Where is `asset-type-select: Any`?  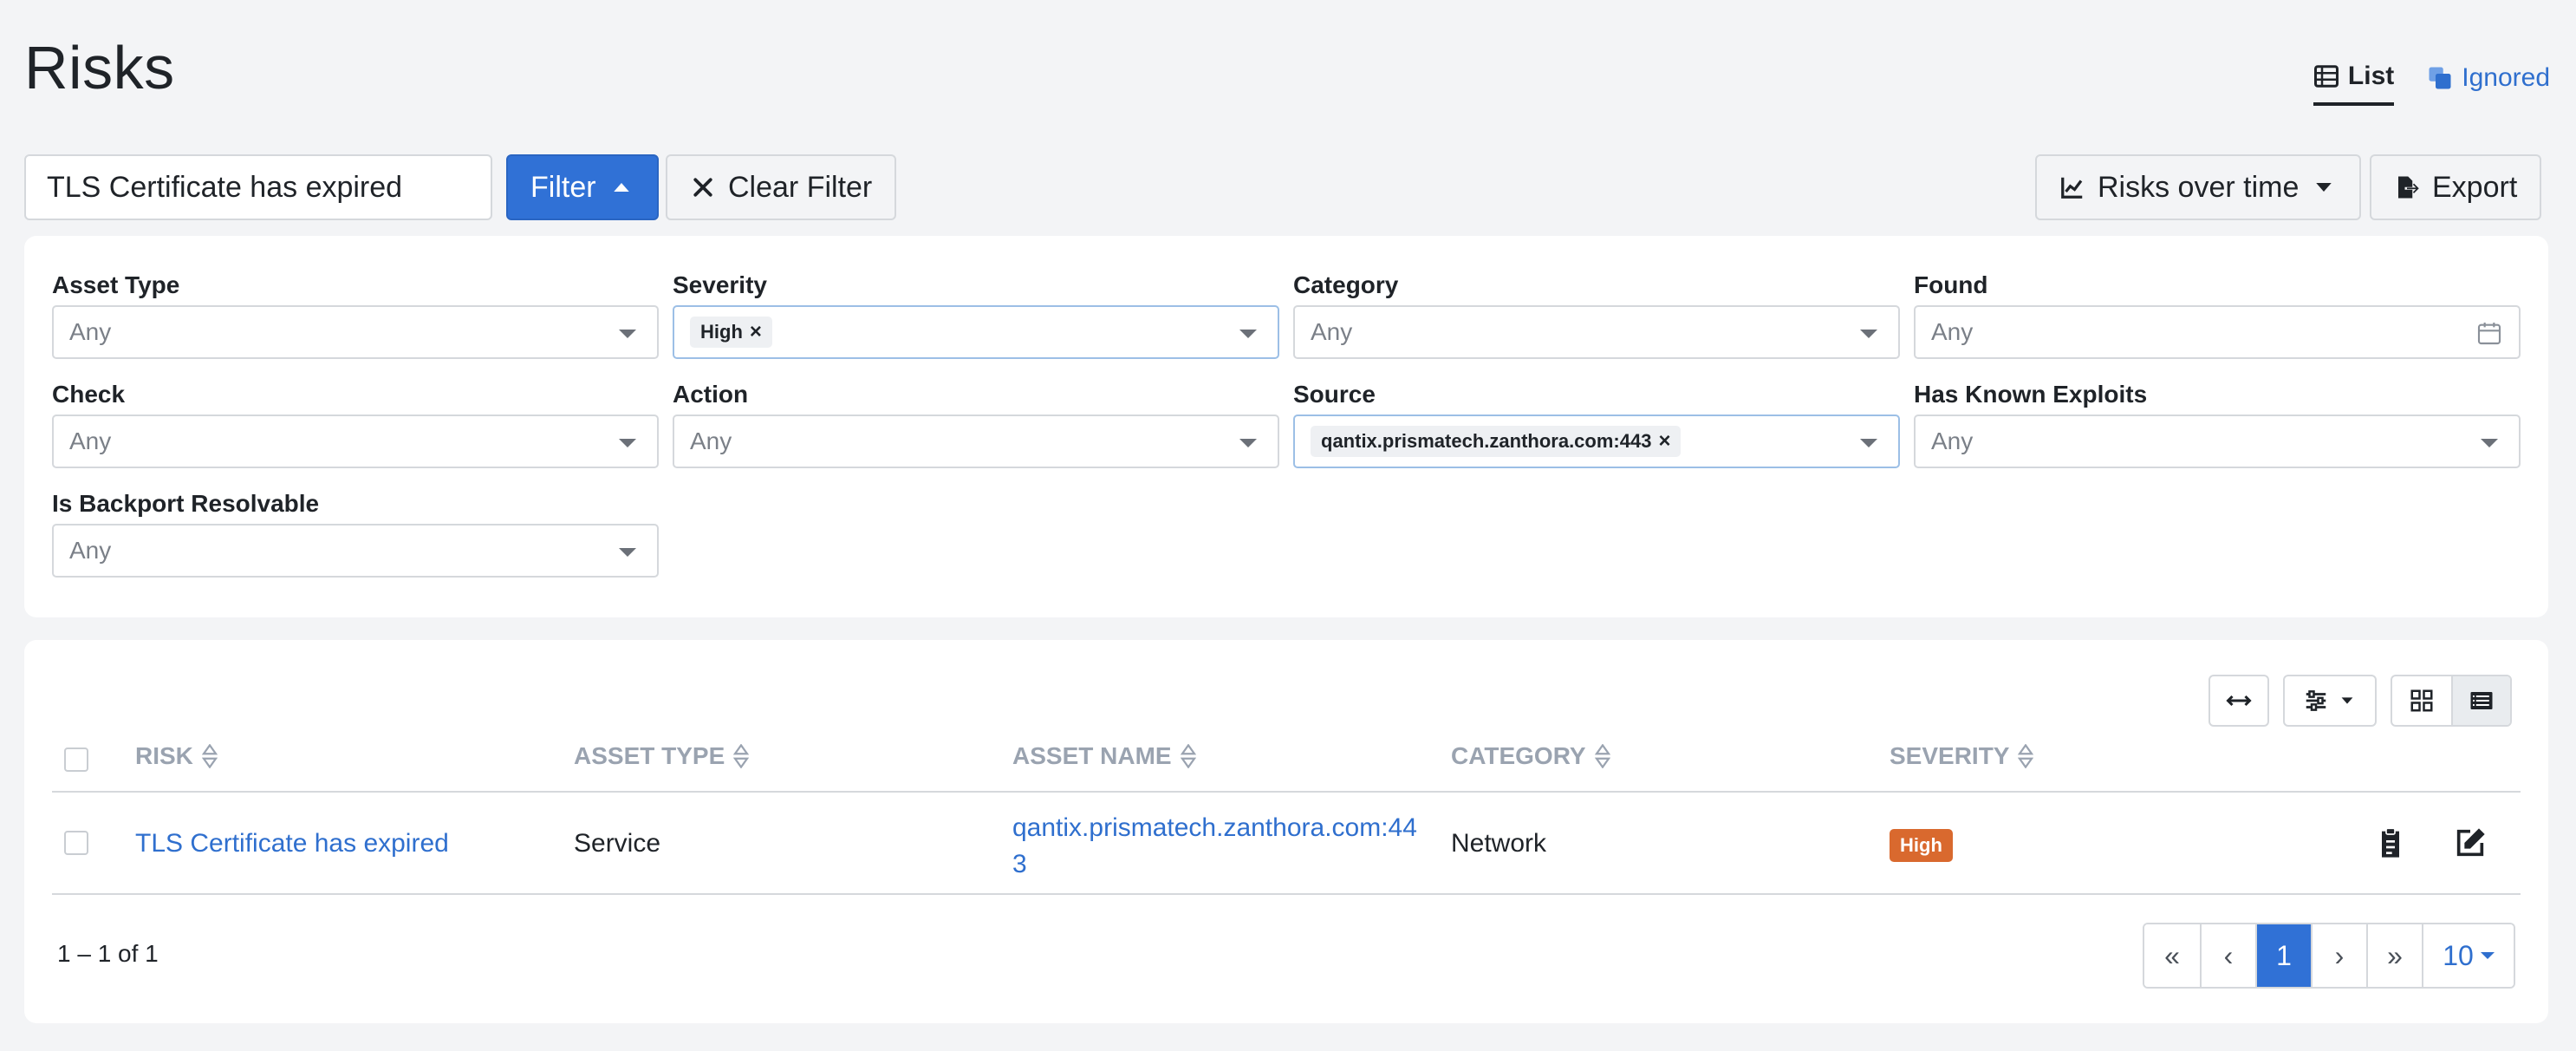 asset-type-select: Any is located at coordinates (355, 332).